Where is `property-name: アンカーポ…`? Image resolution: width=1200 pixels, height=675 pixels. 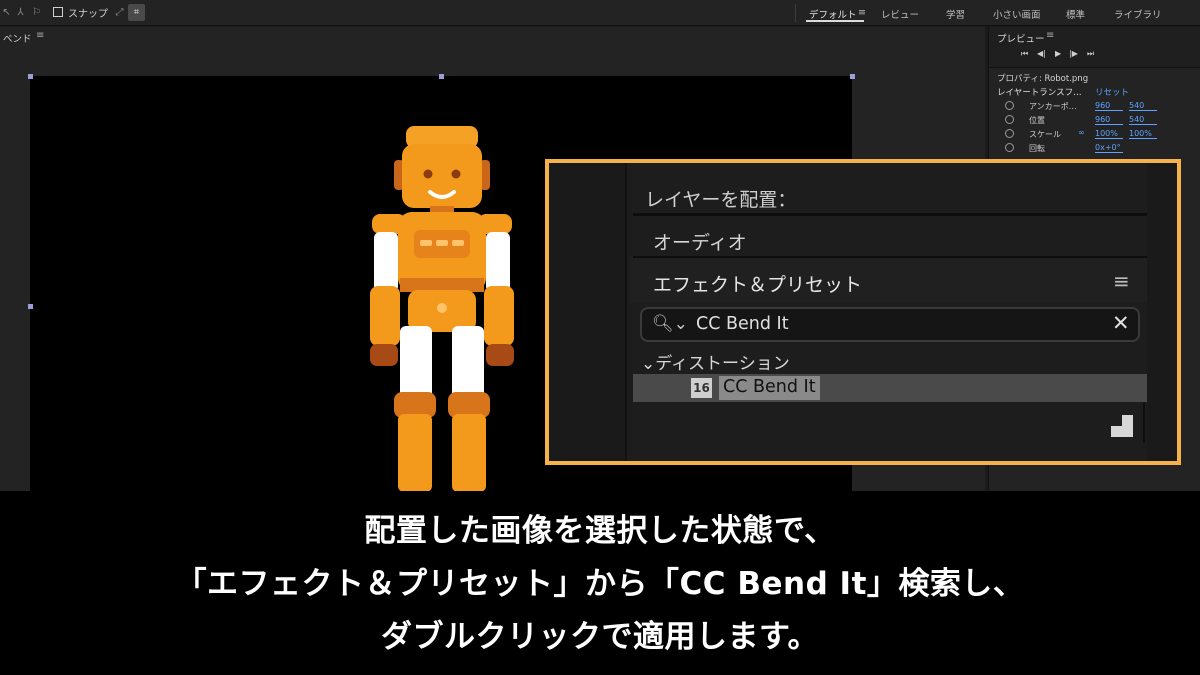
property-name: アンカーポ… is located at coordinates (1053, 106).